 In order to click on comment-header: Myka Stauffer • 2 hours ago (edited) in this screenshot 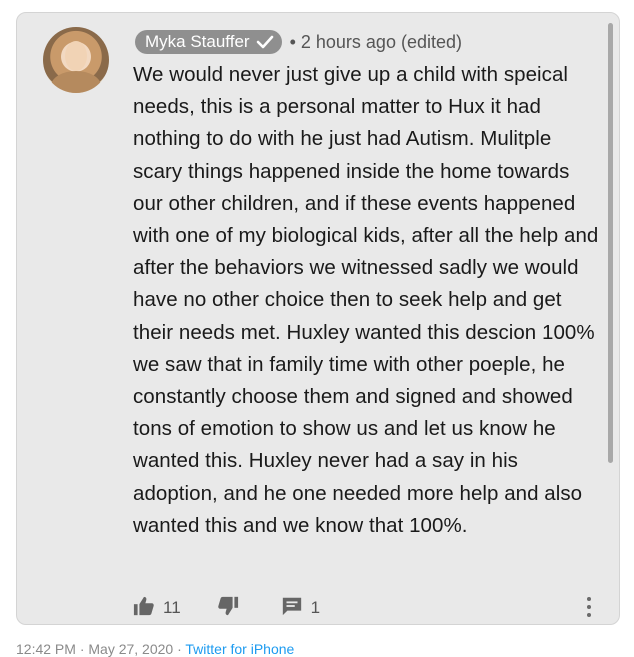, I will do `click(298, 42)`.